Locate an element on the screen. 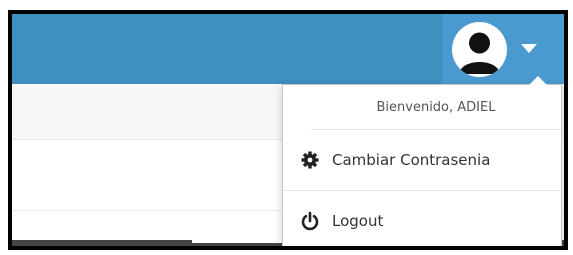  dropdown-pointer is located at coordinates (538, 80).